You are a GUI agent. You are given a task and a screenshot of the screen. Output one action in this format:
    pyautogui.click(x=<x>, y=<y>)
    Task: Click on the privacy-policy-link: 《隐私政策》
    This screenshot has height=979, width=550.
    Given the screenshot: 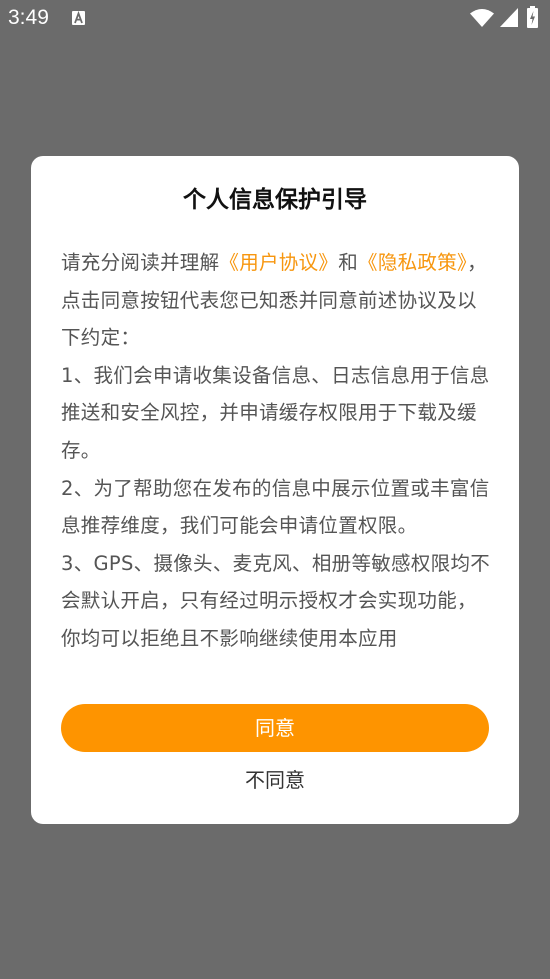 What is the action you would take?
    pyautogui.click(x=412, y=262)
    